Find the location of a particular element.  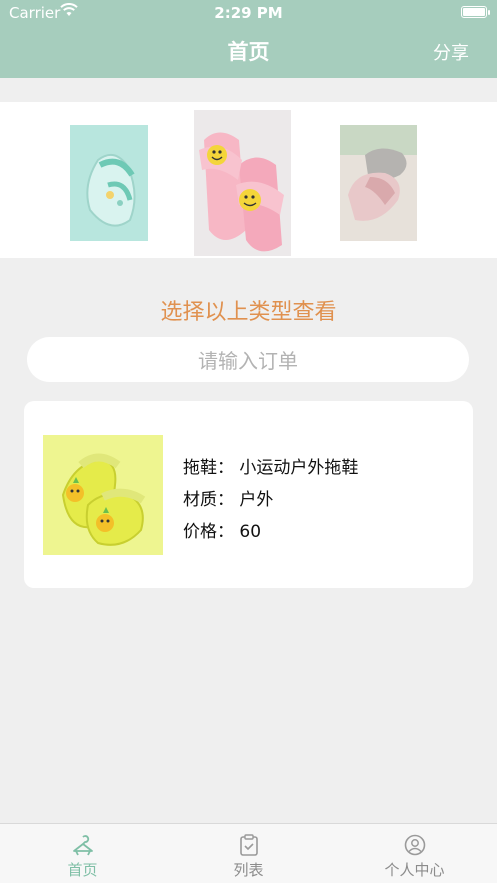

tab-profile: 个人中心 is located at coordinates (414, 853).